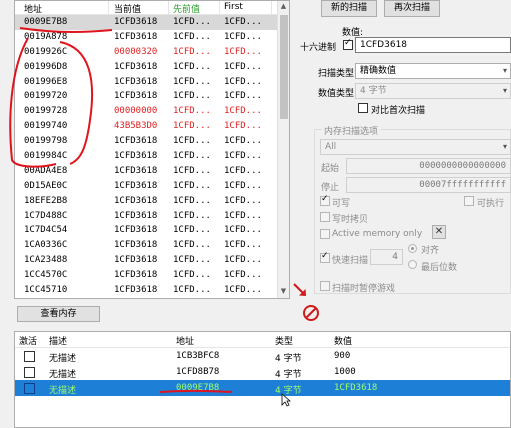  I want to click on value-type-select: 4 字节 ▾, so click(433, 91).